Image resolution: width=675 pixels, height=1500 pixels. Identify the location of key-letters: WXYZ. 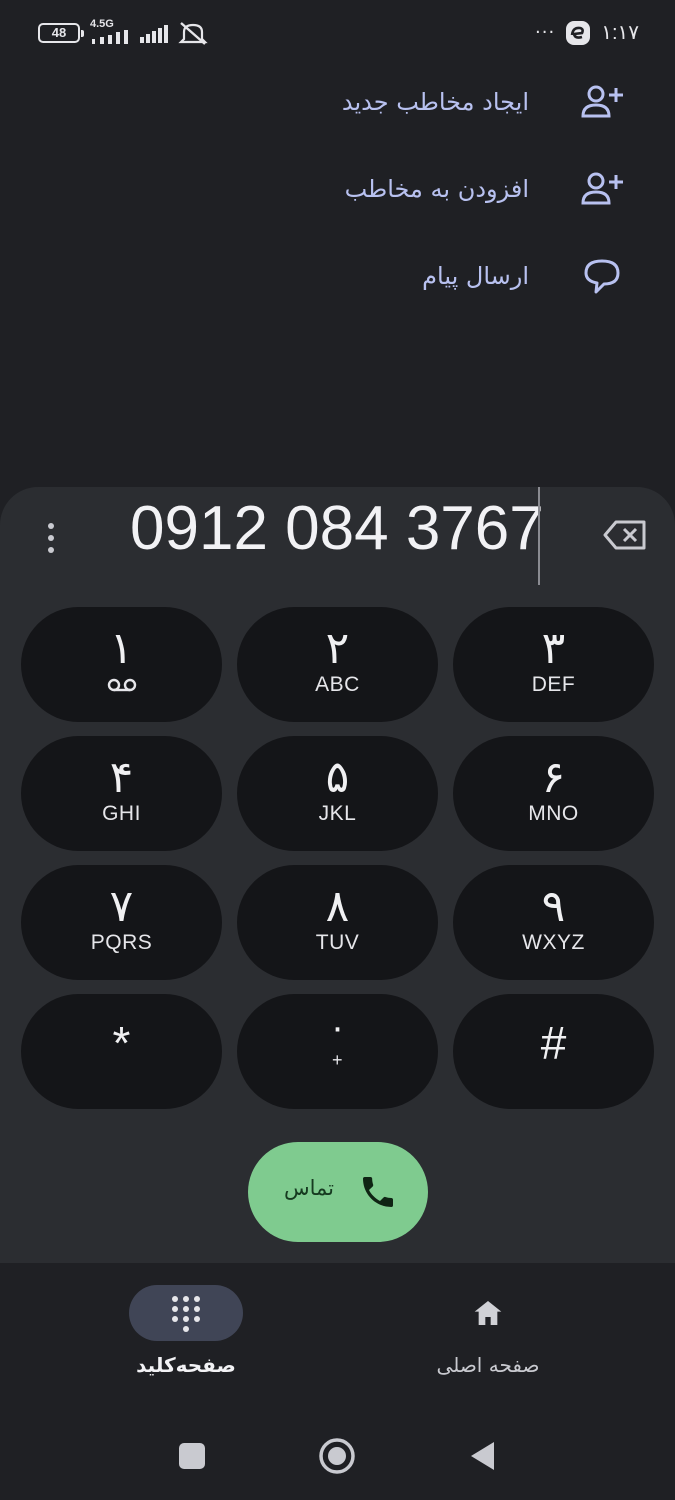
(553, 942).